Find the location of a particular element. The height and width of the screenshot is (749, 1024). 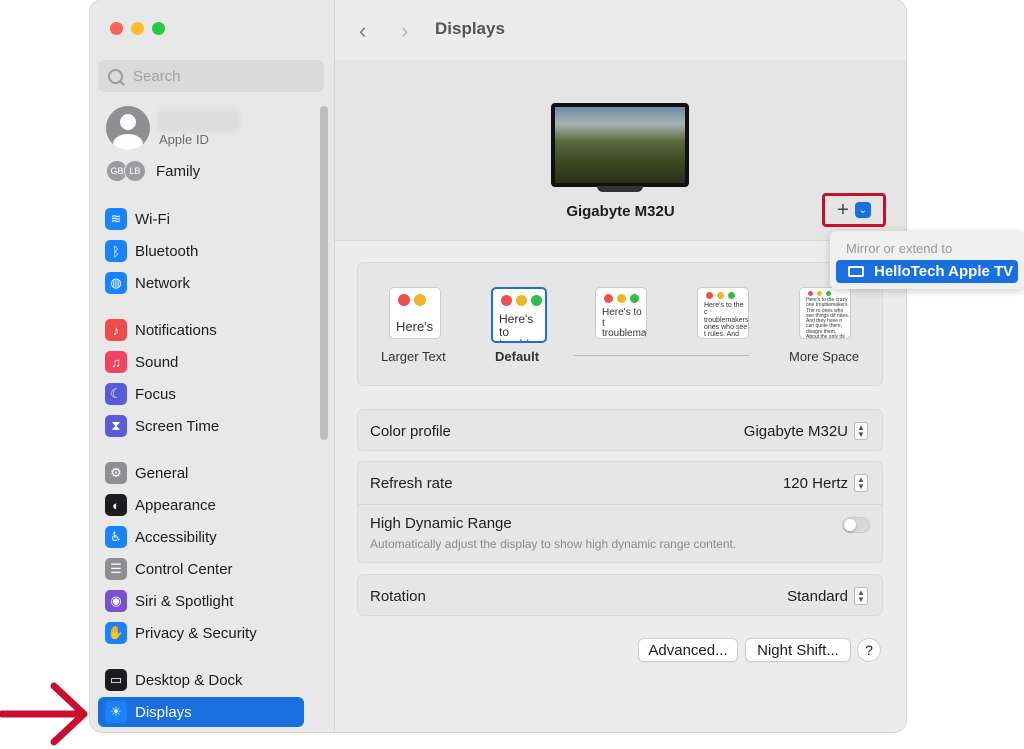

rotation-popup: Standard ▲ ▼ is located at coordinates (827, 596).